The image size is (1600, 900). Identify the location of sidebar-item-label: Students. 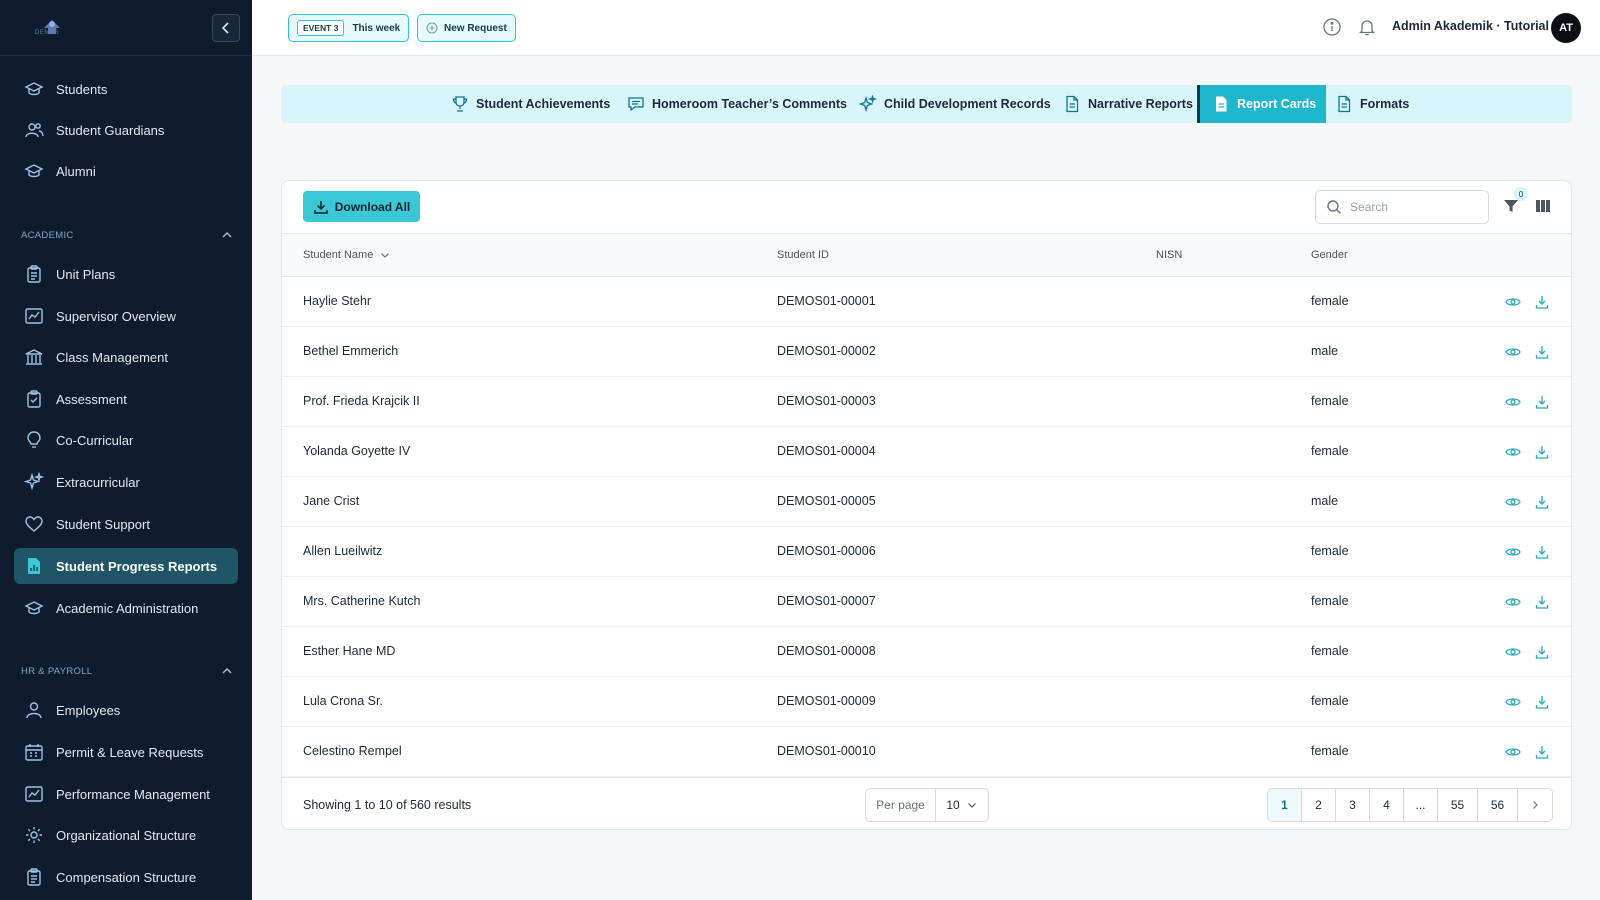
(82, 89).